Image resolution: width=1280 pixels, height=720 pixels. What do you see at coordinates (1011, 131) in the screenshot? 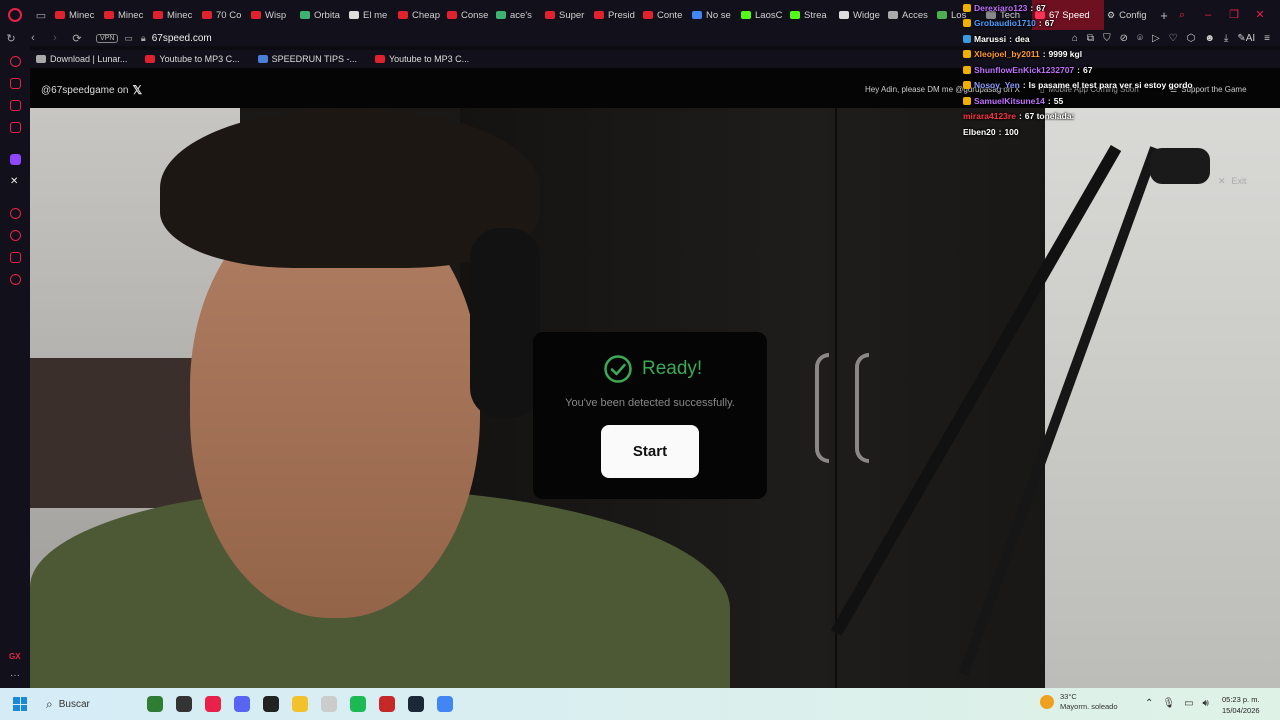
I see `chat-text: 100` at bounding box center [1011, 131].